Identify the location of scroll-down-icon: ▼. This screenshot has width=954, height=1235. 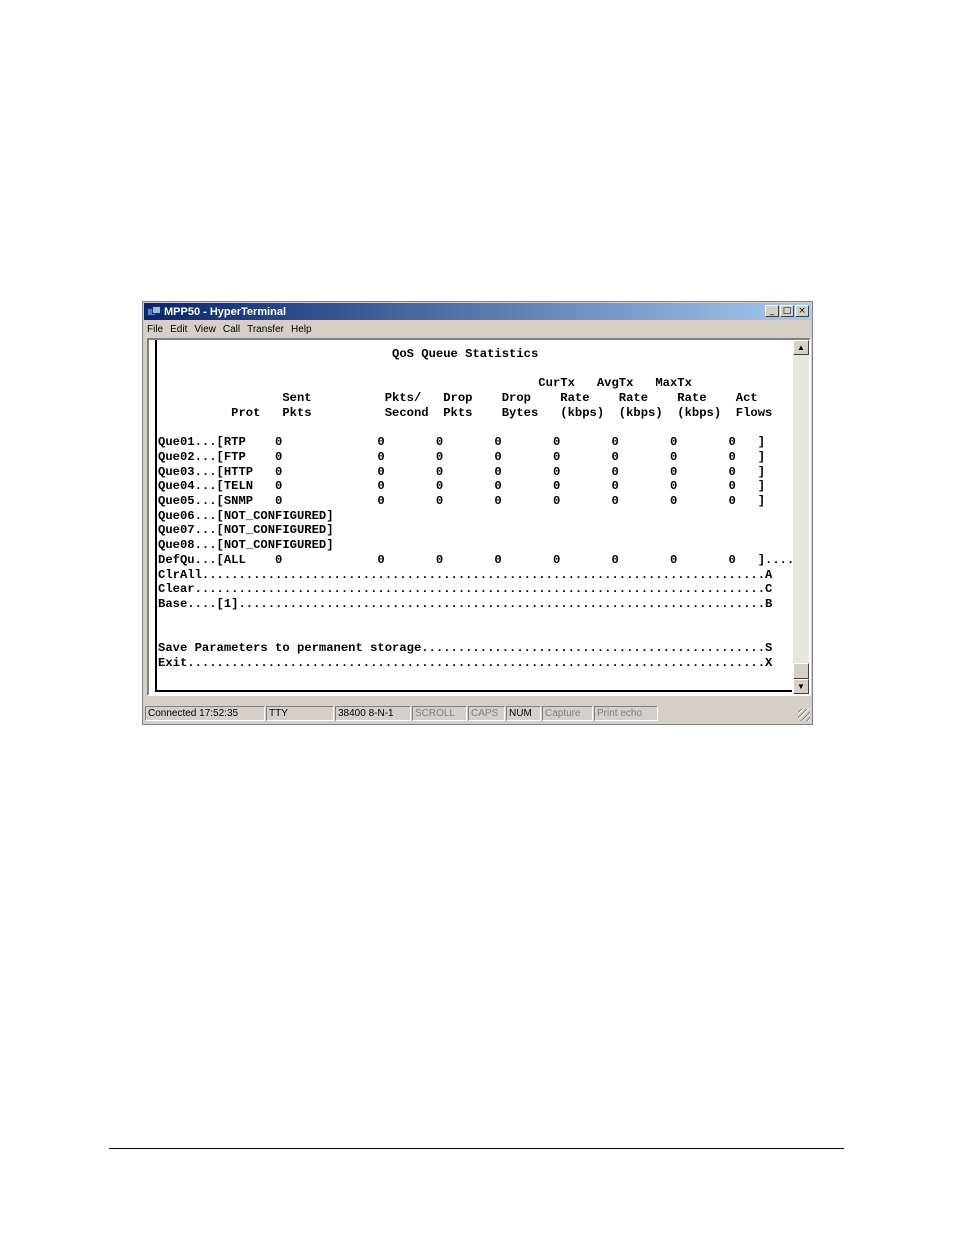
(801, 686).